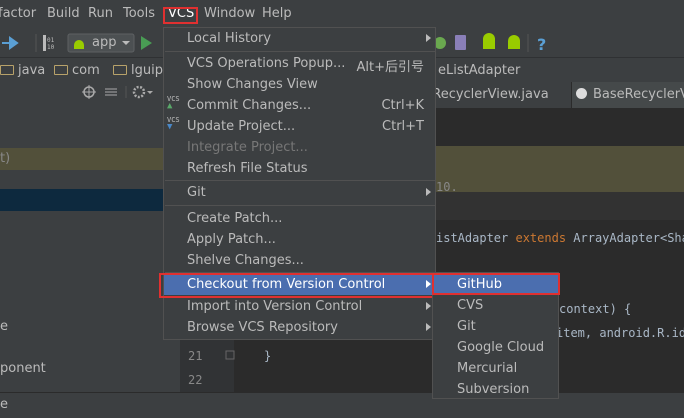 Image resolution: width=684 pixels, height=418 pixels. What do you see at coordinates (495, 347) in the screenshot?
I see `submenu-item-google-cloud: Google Cloud` at bounding box center [495, 347].